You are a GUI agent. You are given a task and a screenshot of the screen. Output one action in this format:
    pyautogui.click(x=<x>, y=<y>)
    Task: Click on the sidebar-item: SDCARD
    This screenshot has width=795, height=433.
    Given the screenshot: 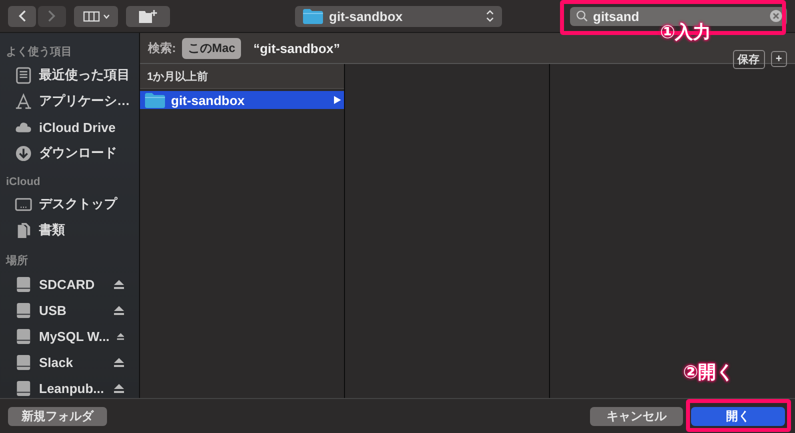 What is the action you would take?
    pyautogui.click(x=69, y=284)
    